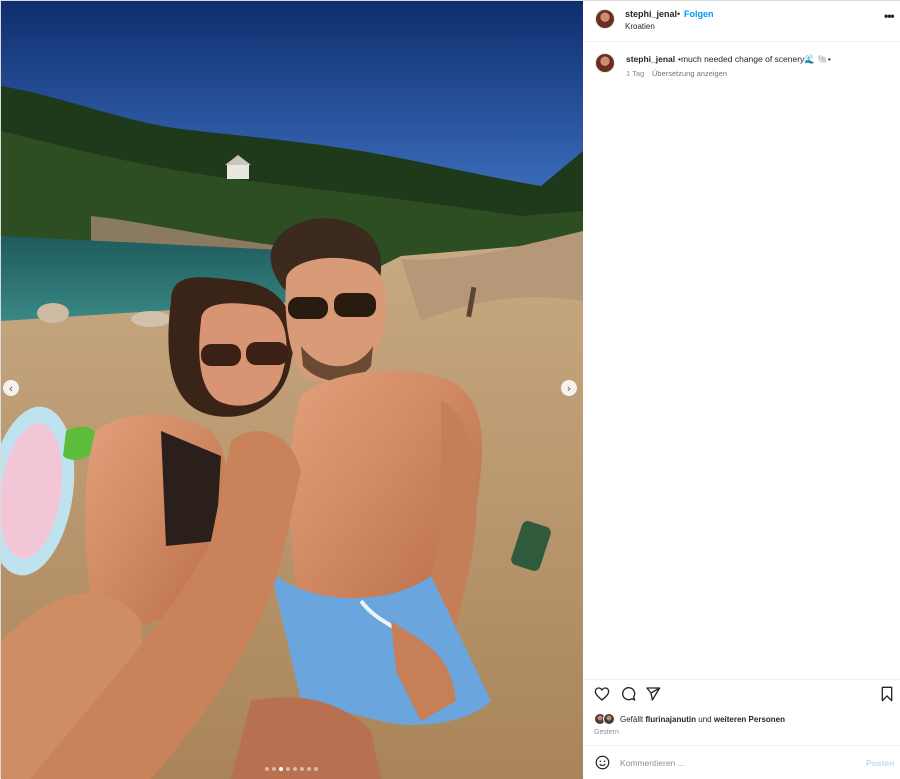 This screenshot has width=900, height=779. I want to click on follow-button: Folgen, so click(699, 14).